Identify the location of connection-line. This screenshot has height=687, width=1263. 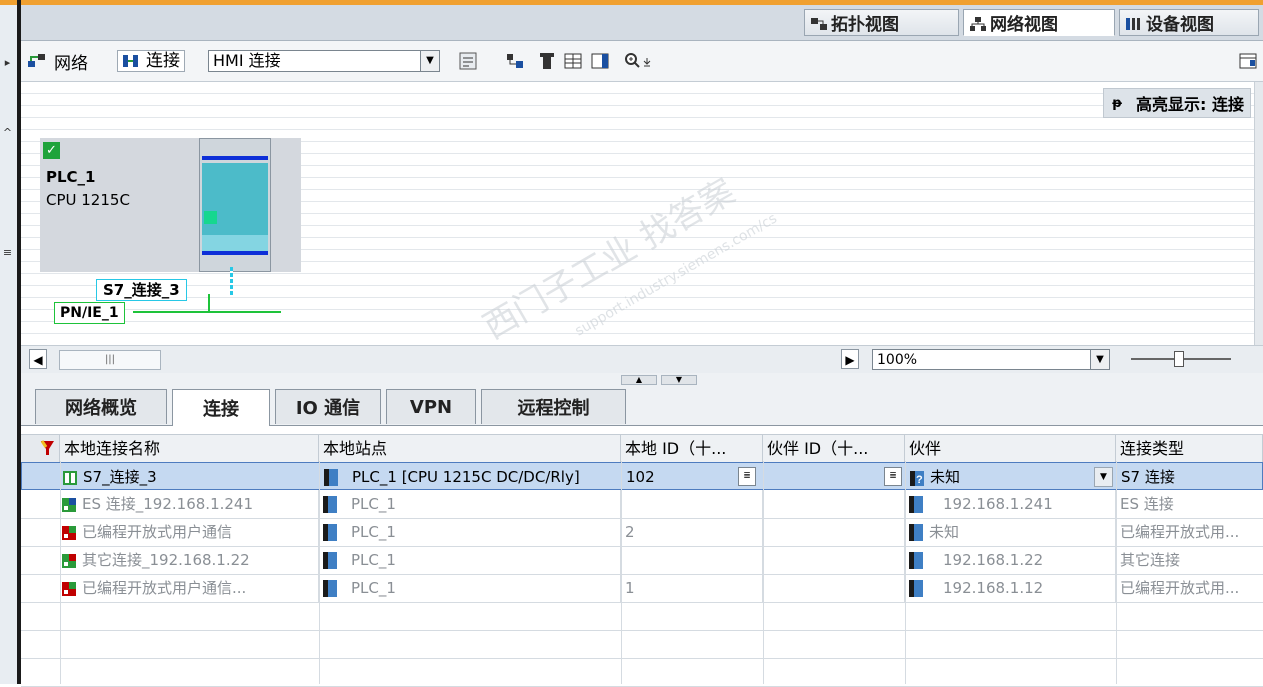
(231, 282).